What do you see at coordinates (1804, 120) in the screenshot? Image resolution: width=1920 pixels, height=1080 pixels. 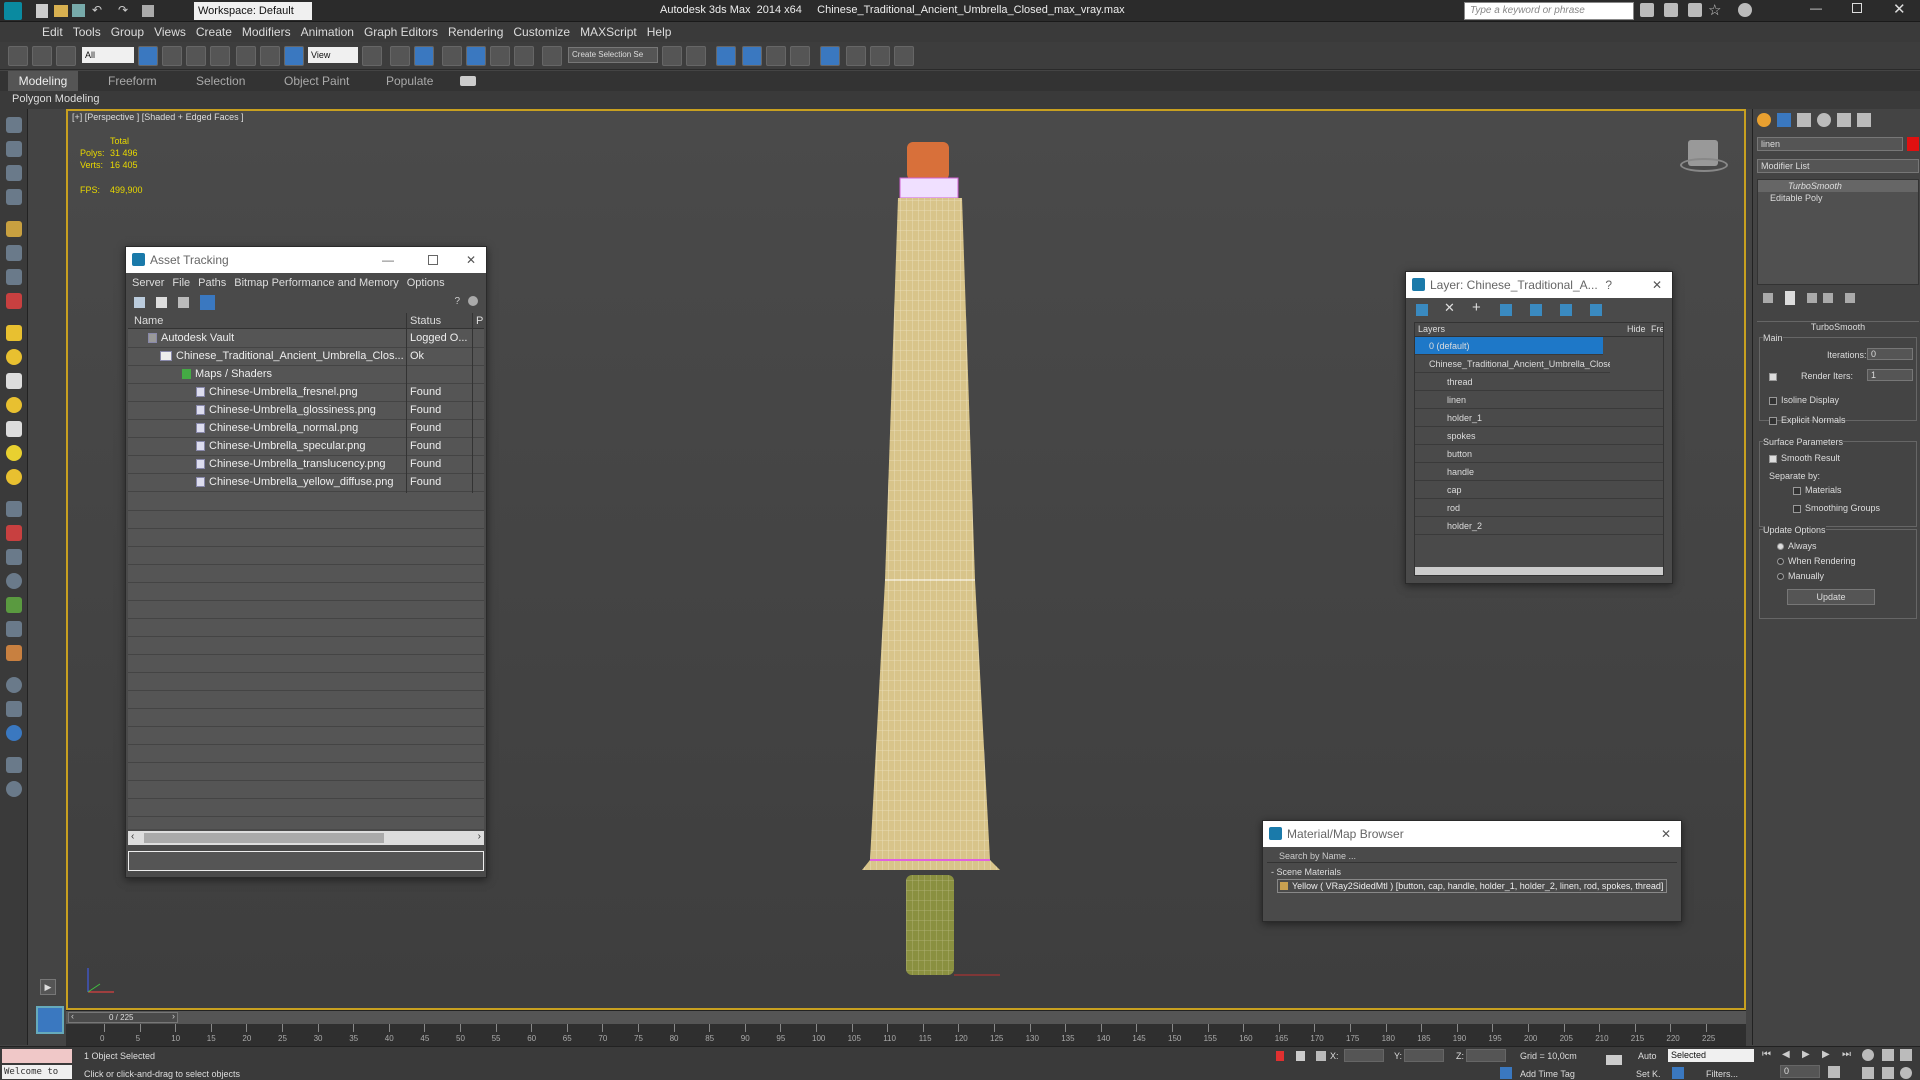 I see `hierarchy-tab-icon` at bounding box center [1804, 120].